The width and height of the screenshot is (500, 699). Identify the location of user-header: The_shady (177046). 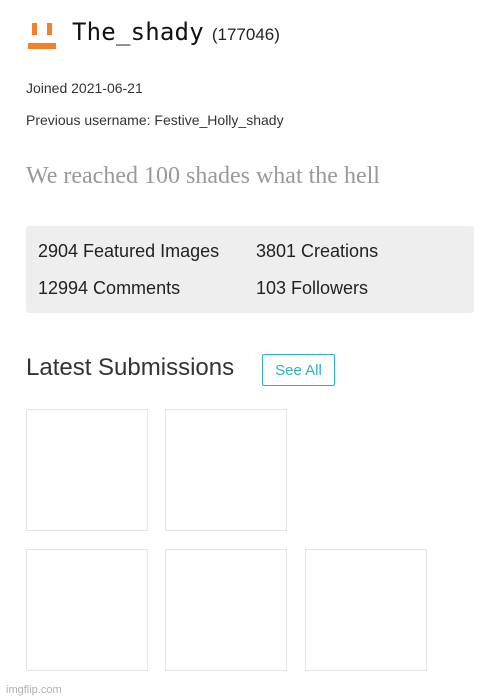
(153, 36).